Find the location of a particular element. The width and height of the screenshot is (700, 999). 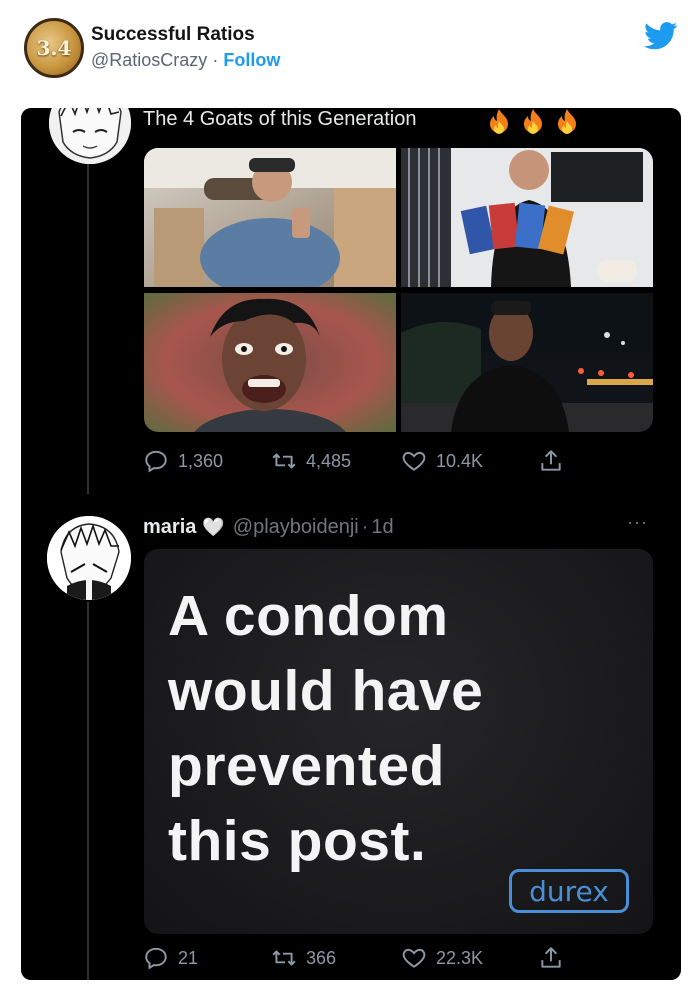

ad-text: A condom would have prevented this post. is located at coordinates (325, 729).